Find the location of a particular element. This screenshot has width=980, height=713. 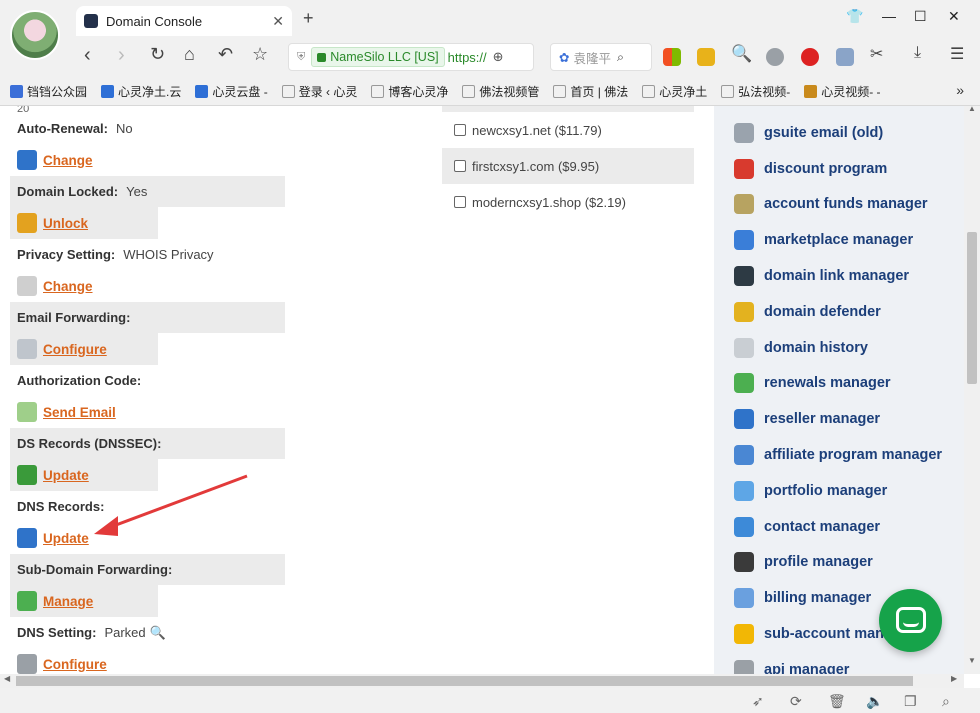

menu-item: portfolio manager is located at coordinates (839, 491).